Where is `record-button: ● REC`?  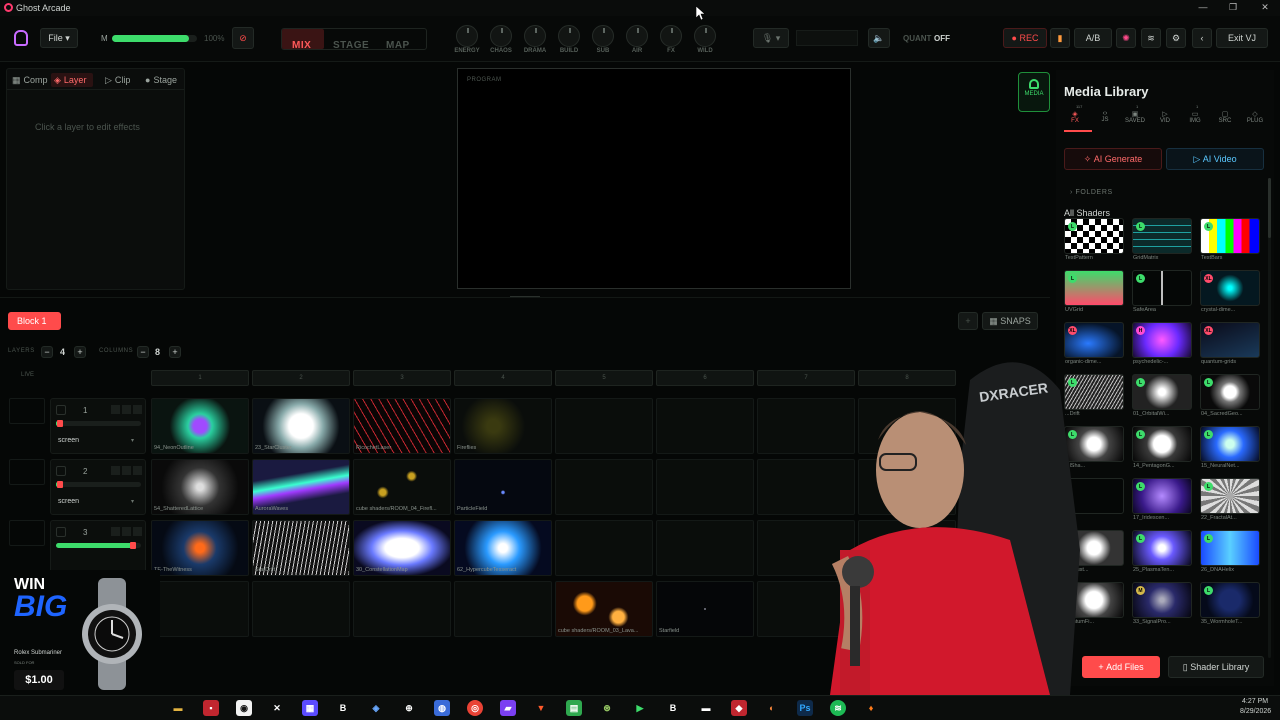 record-button: ● REC is located at coordinates (1025, 38).